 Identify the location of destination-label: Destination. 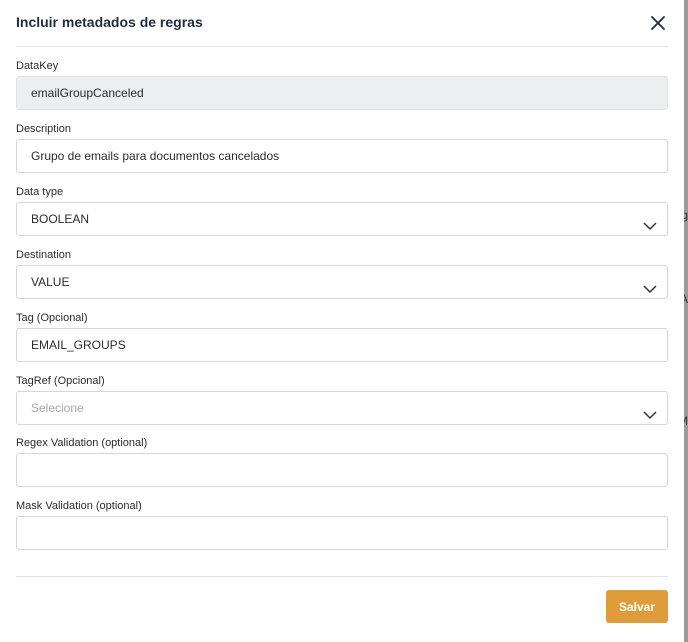
(44, 255).